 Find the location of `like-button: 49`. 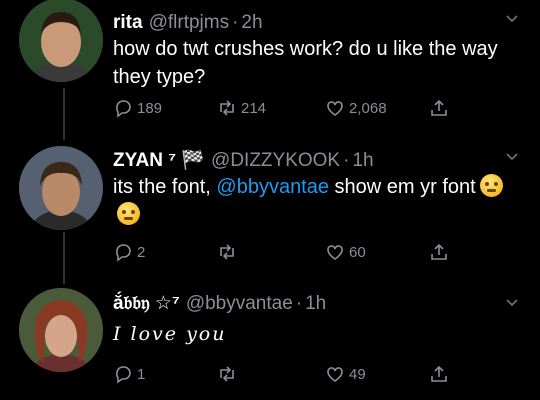

like-button: 49 is located at coordinates (345, 374).